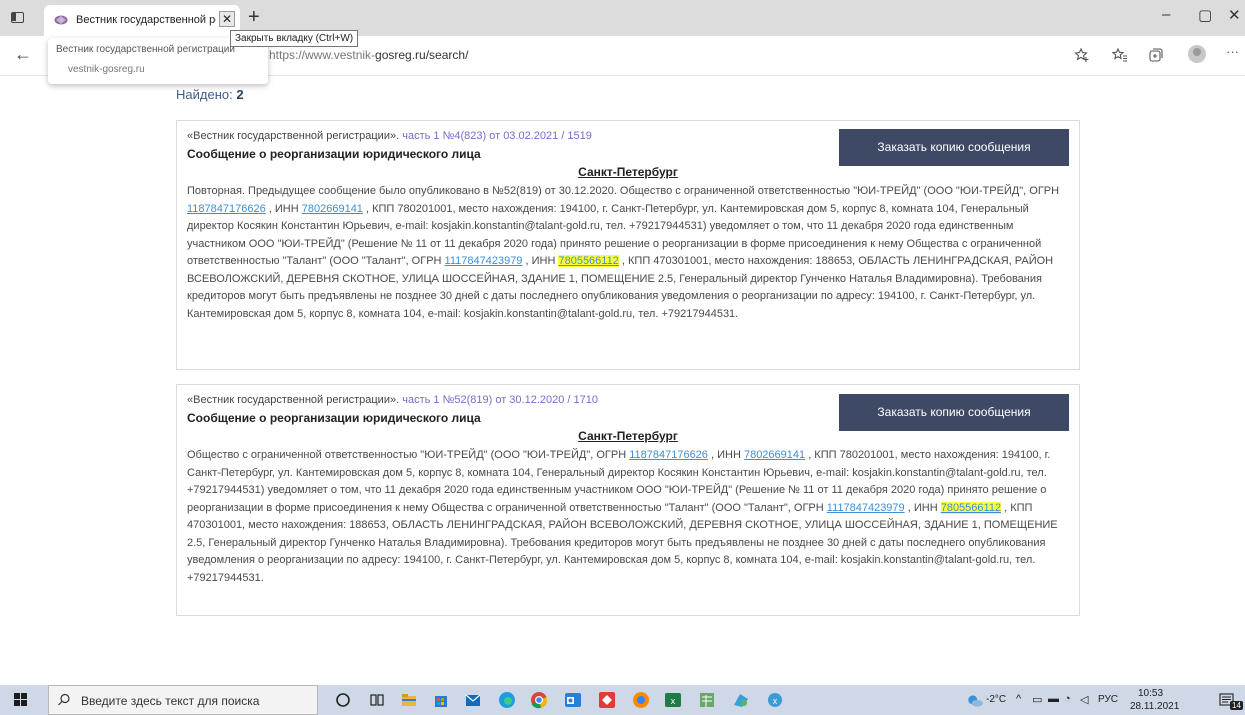 Image resolution: width=1245 pixels, height=715 pixels. I want to click on browser-tab: Вестник государственной реги ✕, so click(142, 20).